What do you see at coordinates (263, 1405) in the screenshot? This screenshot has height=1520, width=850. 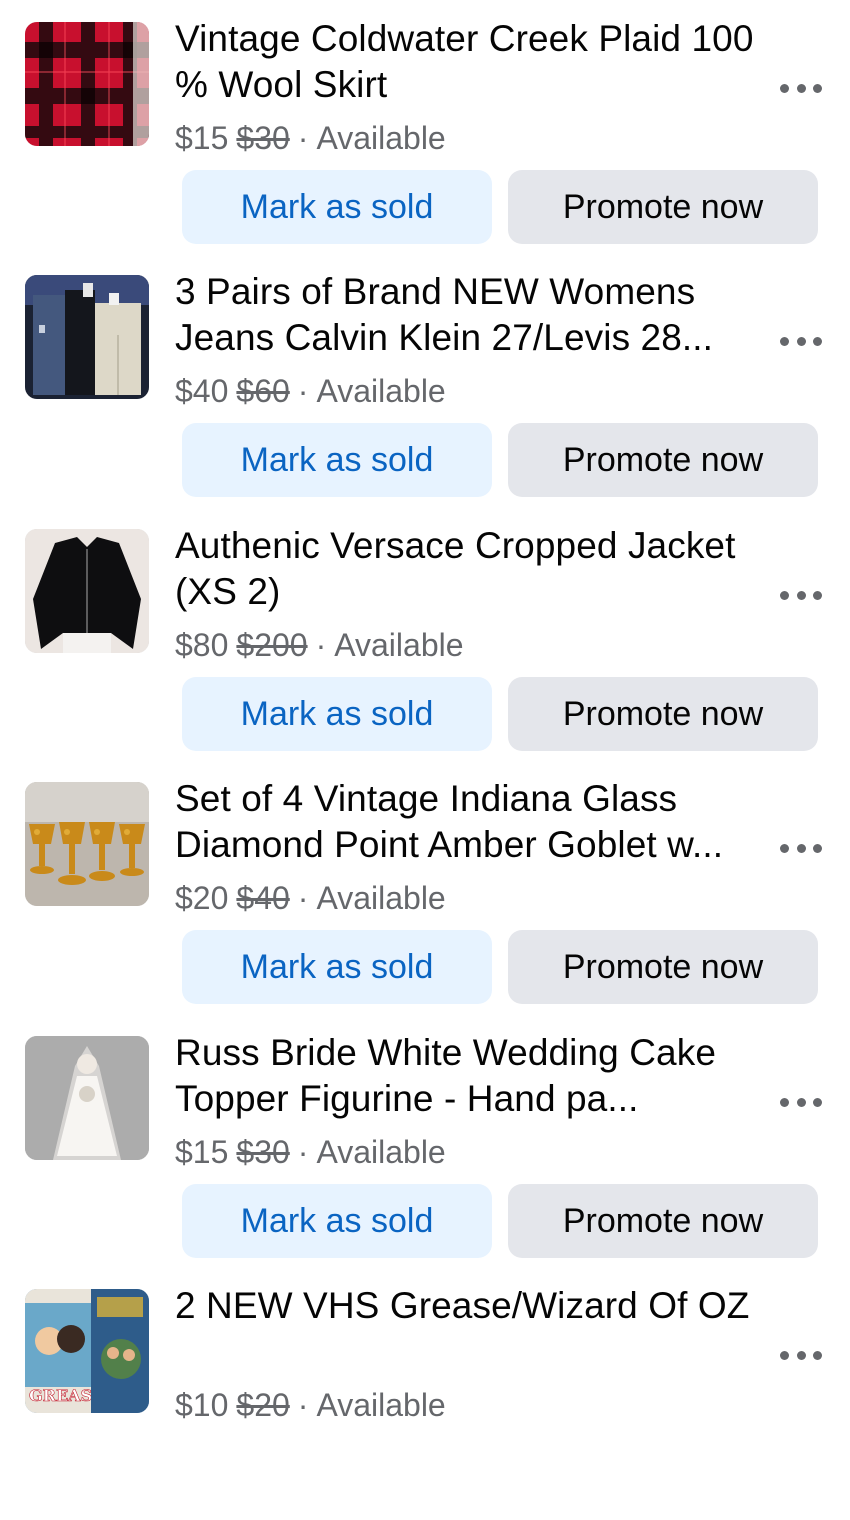 I see `listing-original-price: $20` at bounding box center [263, 1405].